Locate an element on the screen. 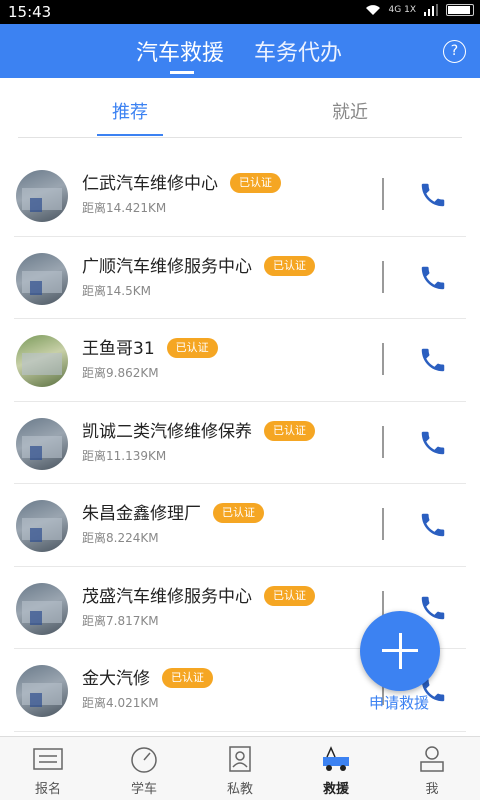 Image resolution: width=480 pixels, height=801 pixels. garage-name: 茂盛汽车维修服务中心 已认证 is located at coordinates (198, 594).